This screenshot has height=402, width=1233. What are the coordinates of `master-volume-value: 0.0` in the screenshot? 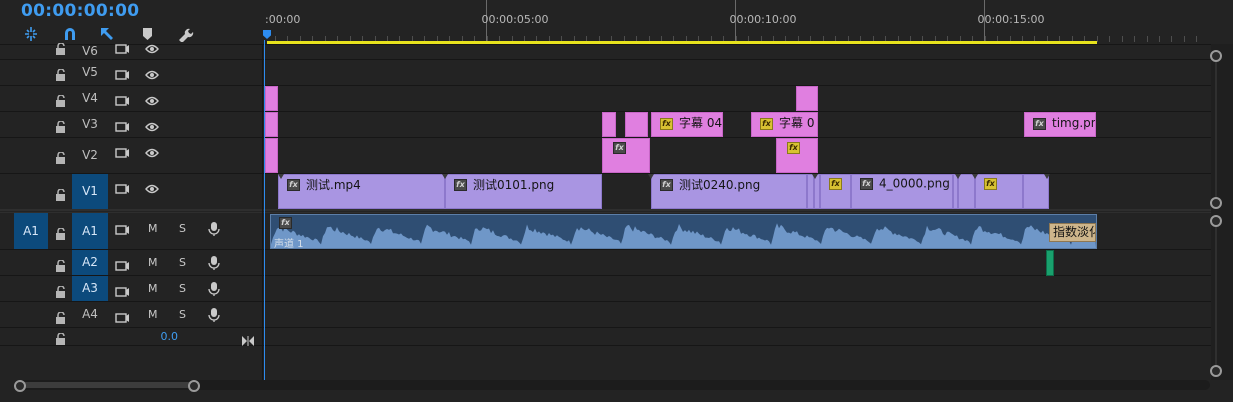 It's located at (164, 336).